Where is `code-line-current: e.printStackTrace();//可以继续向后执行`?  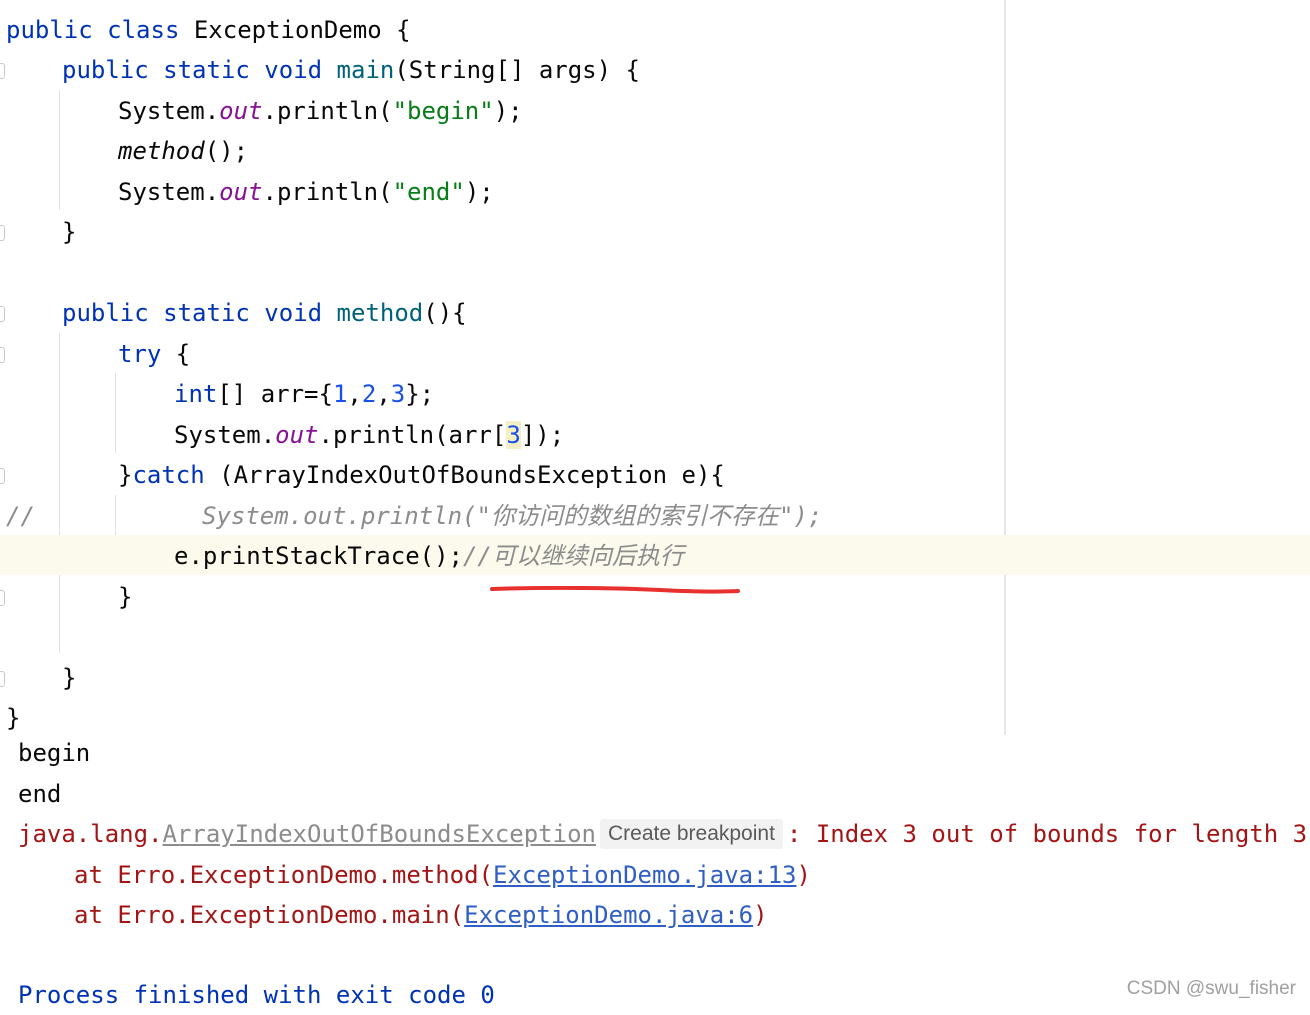
code-line-current: e.printStackTrace();//可以继续向后执行 is located at coordinates (429, 556).